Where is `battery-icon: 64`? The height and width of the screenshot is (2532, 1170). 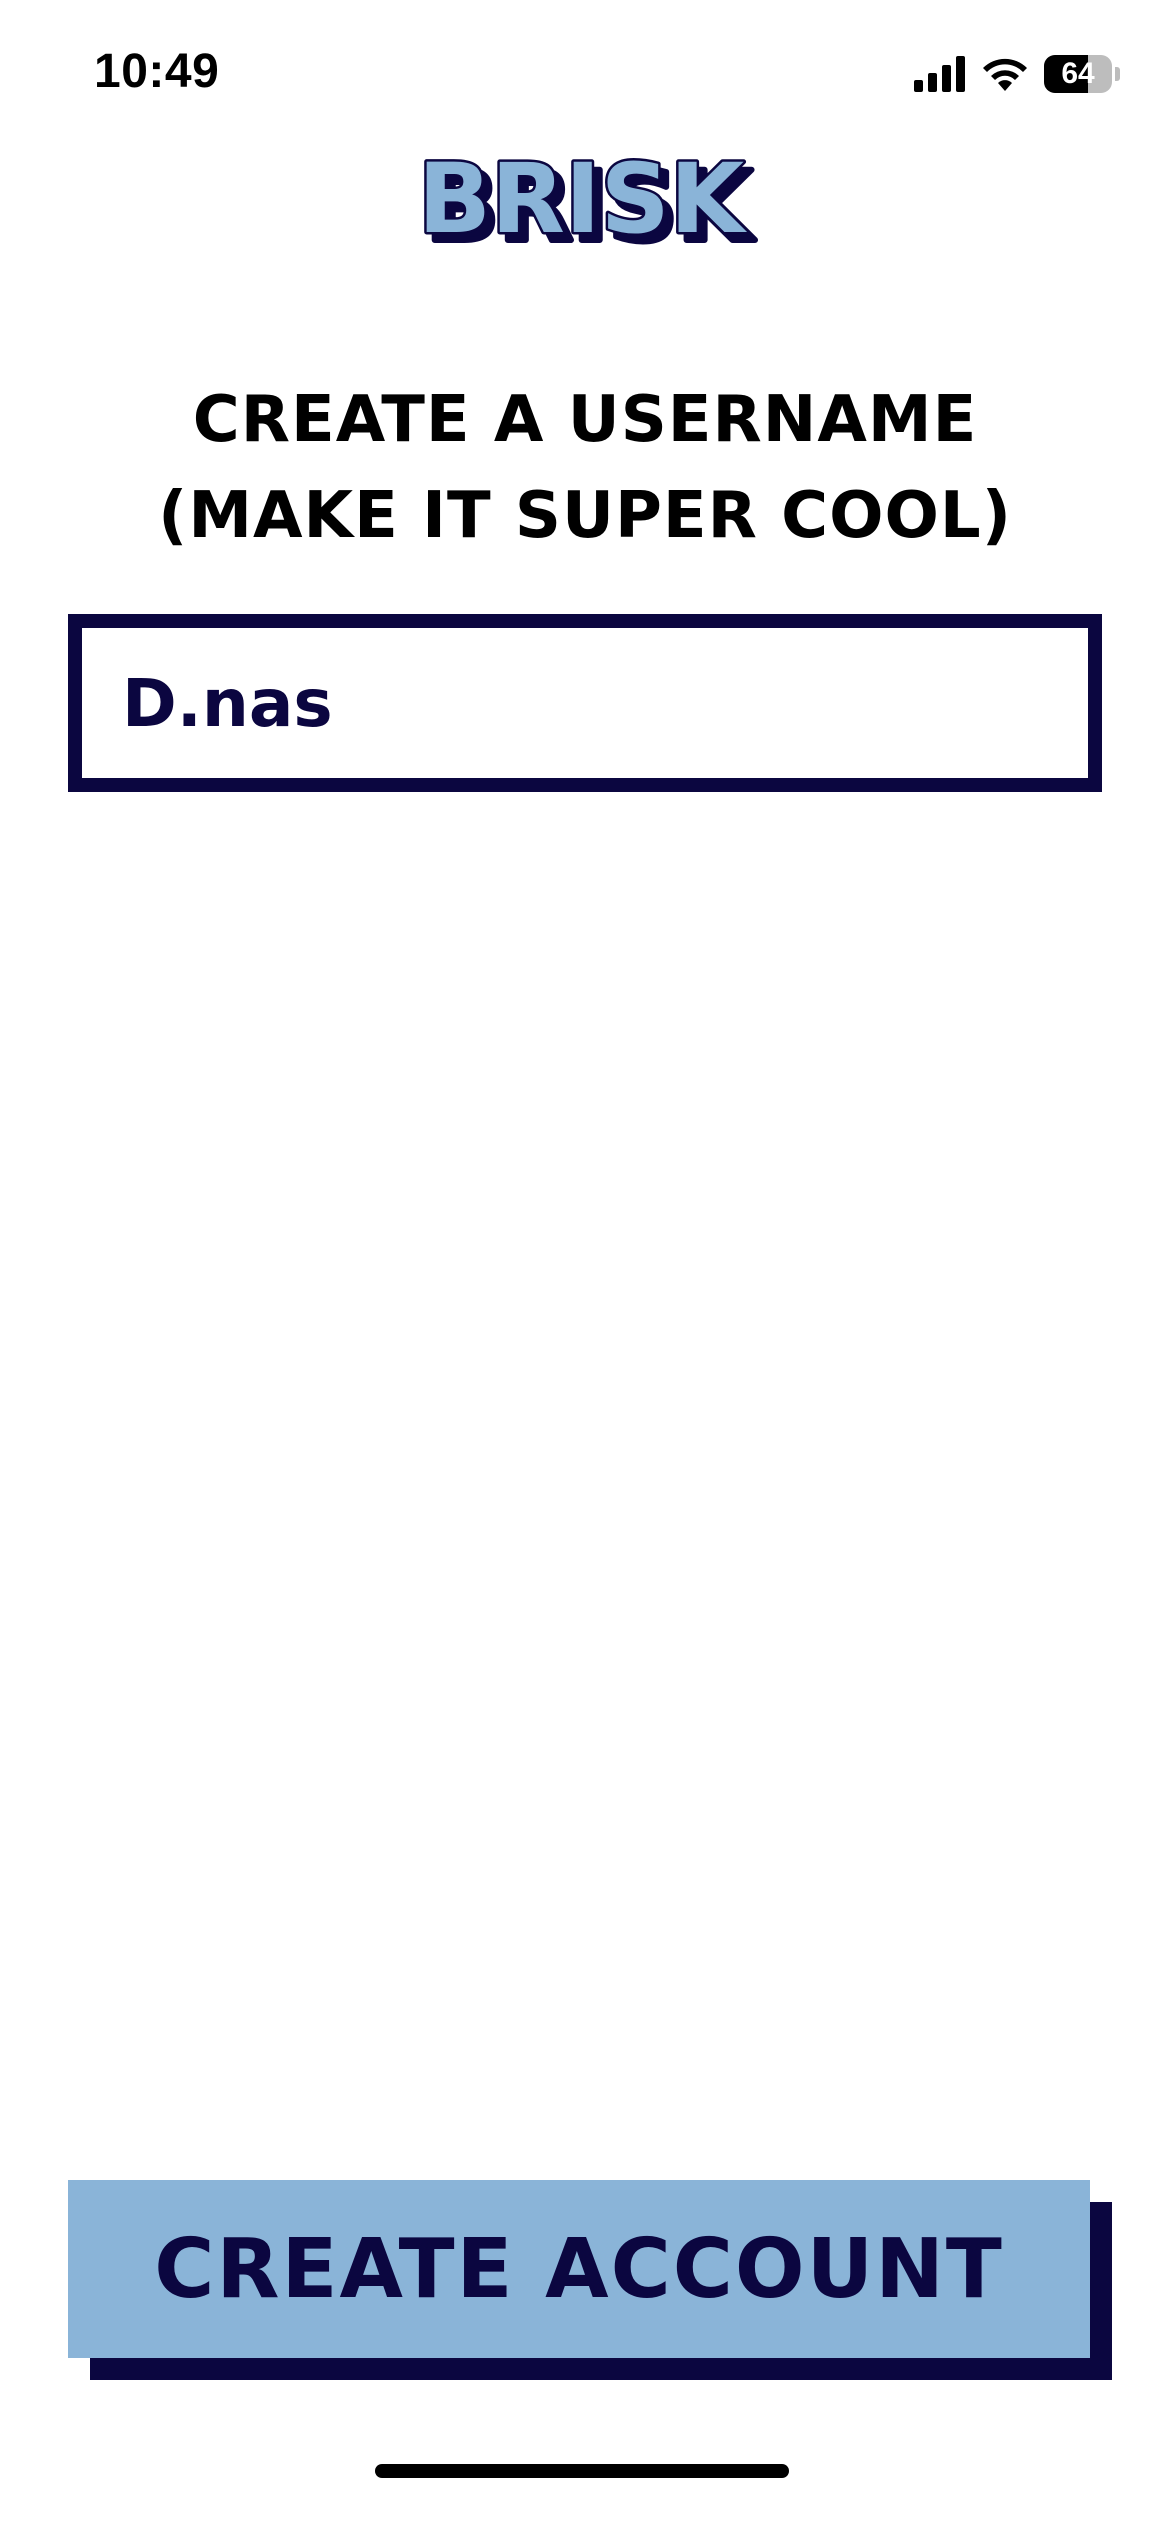
battery-icon: 64 is located at coordinates (1082, 74).